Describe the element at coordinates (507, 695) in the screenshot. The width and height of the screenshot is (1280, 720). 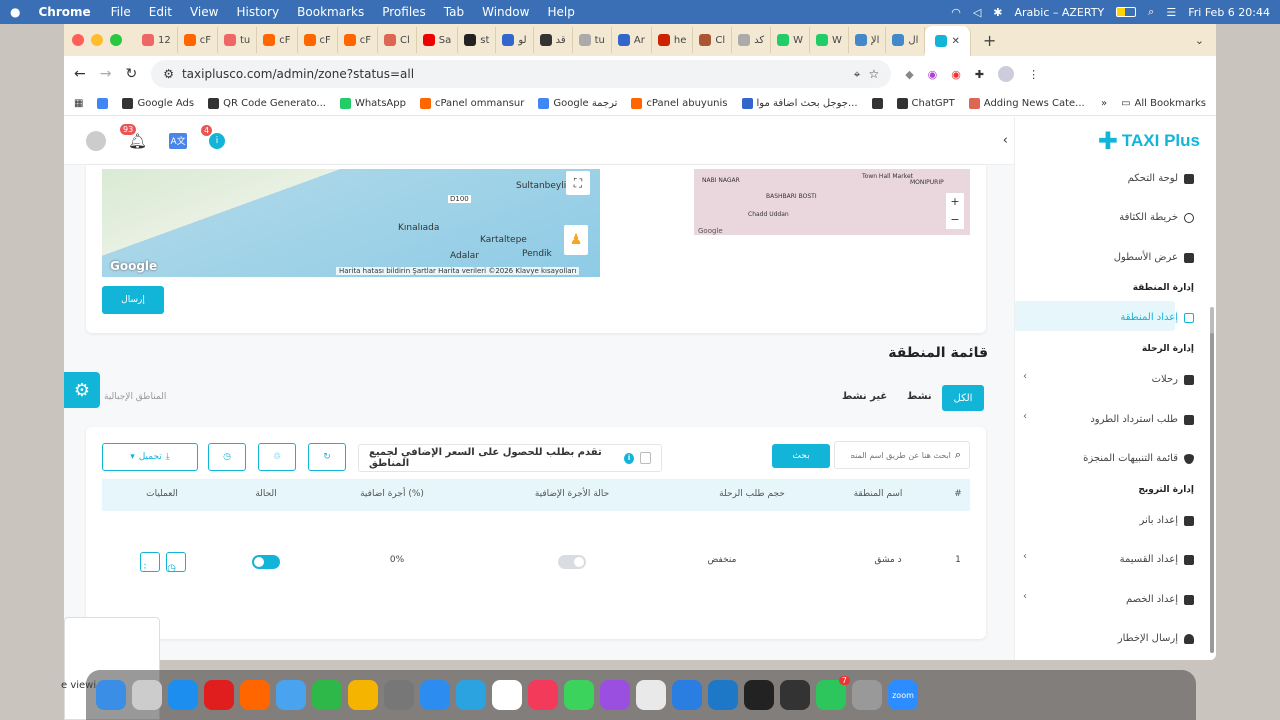
I see `dock-reminders-icon` at that location.